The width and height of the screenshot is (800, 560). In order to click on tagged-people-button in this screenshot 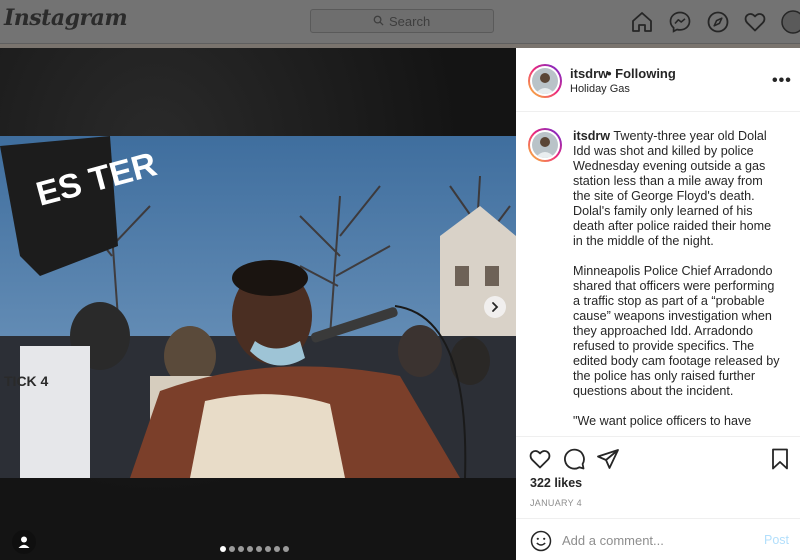, I will do `click(24, 542)`.